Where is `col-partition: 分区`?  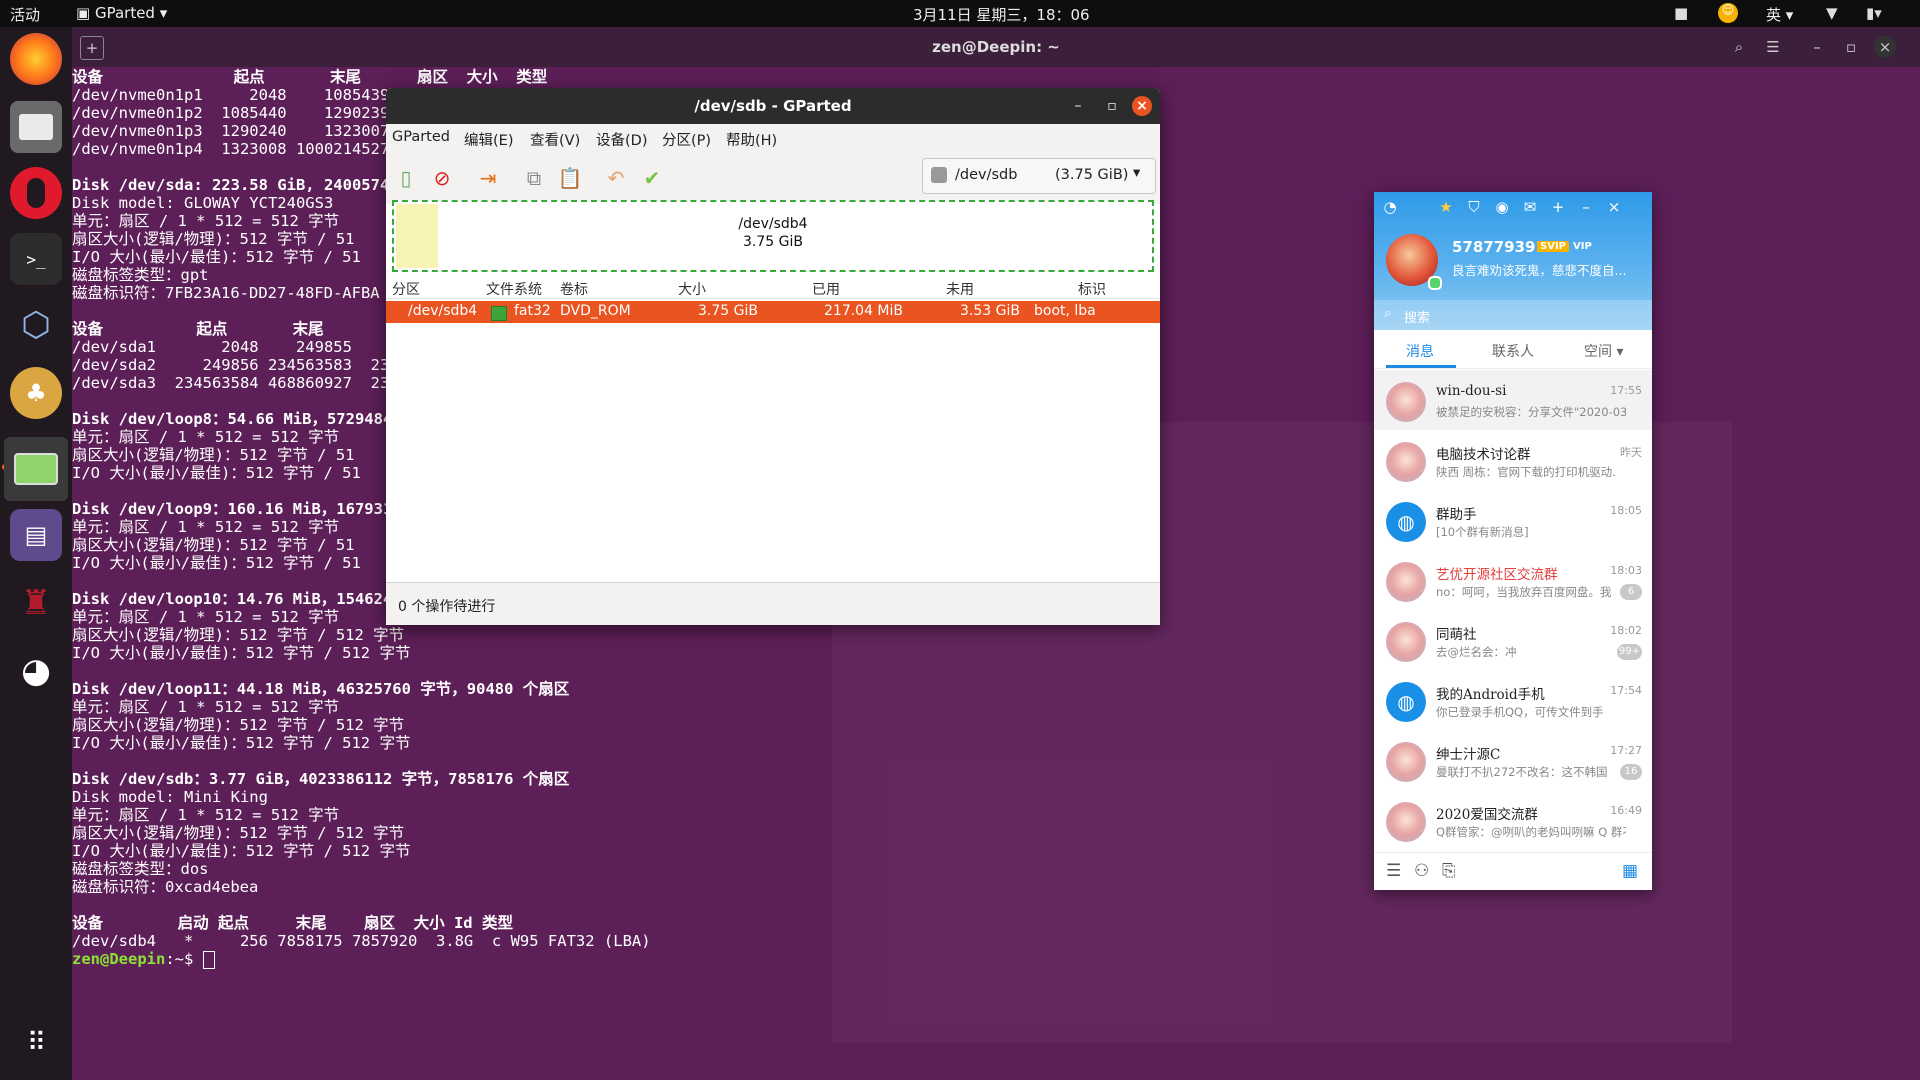
col-partition: 分区 is located at coordinates (406, 289).